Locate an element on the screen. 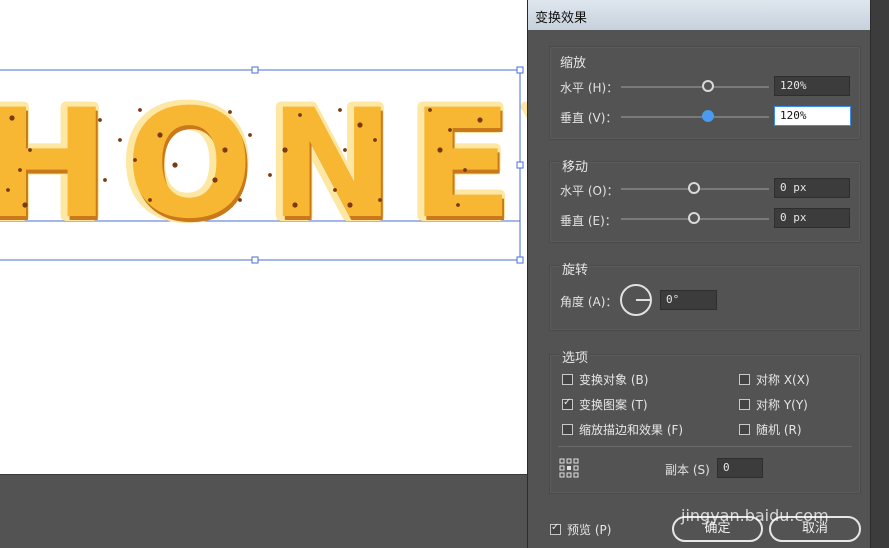  scale-strokes-checkbox is located at coordinates (567, 429).